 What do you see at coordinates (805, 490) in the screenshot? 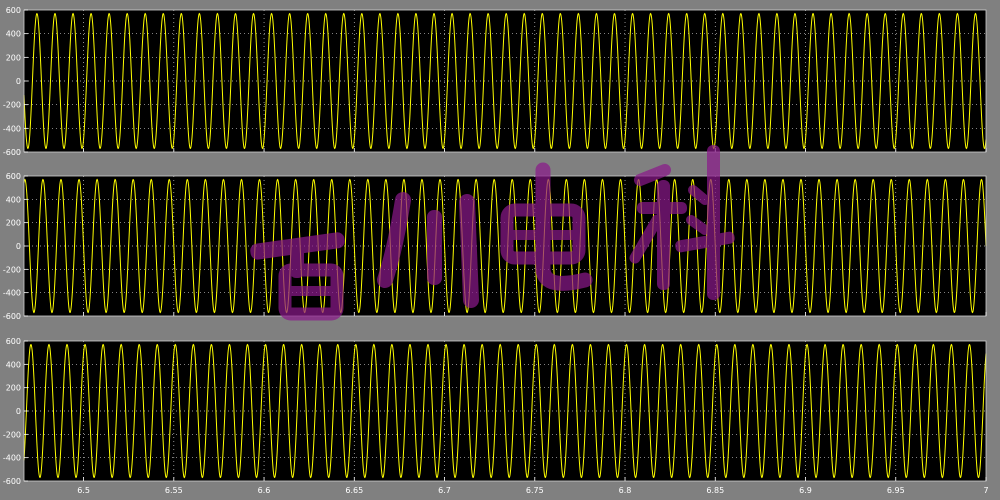
I see `x-tick-label: 6.9` at bounding box center [805, 490].